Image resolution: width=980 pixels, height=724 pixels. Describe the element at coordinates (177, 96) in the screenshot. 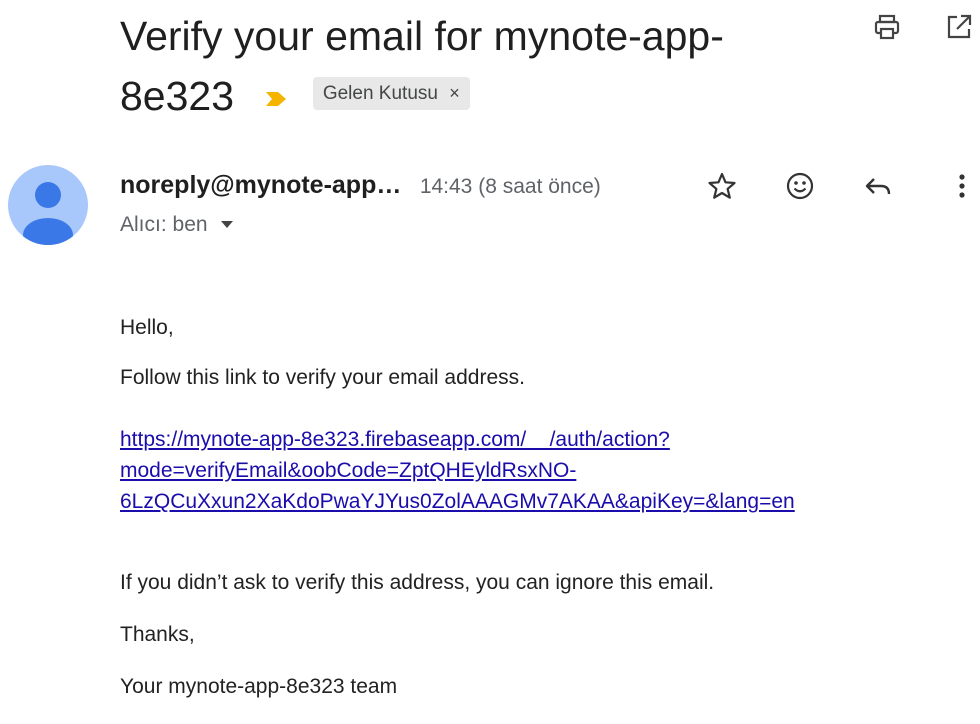

I see `subject-line-2: 8e323` at that location.